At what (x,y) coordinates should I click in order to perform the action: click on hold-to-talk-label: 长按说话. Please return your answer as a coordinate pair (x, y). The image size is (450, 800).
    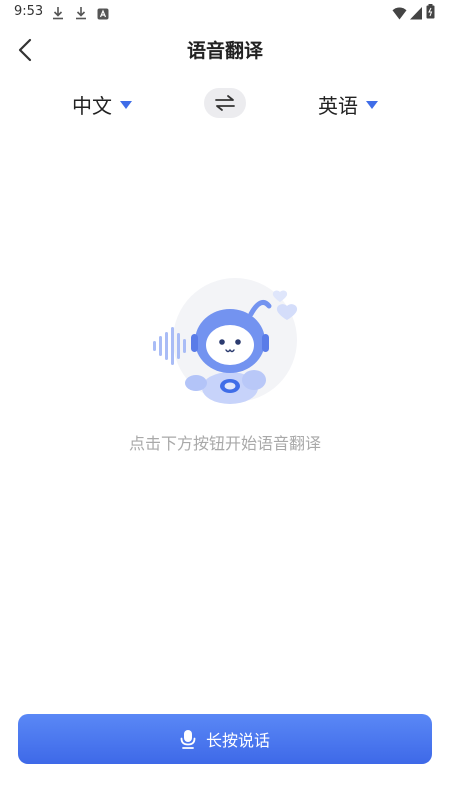
    Looking at the image, I should click on (237, 740).